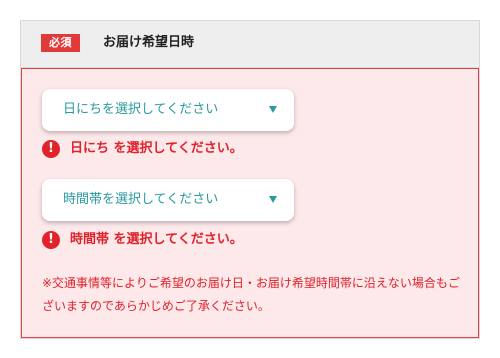 The image size is (500, 358). What do you see at coordinates (250, 44) in the screenshot?
I see `section-header: 必須 お届け希望日時` at bounding box center [250, 44].